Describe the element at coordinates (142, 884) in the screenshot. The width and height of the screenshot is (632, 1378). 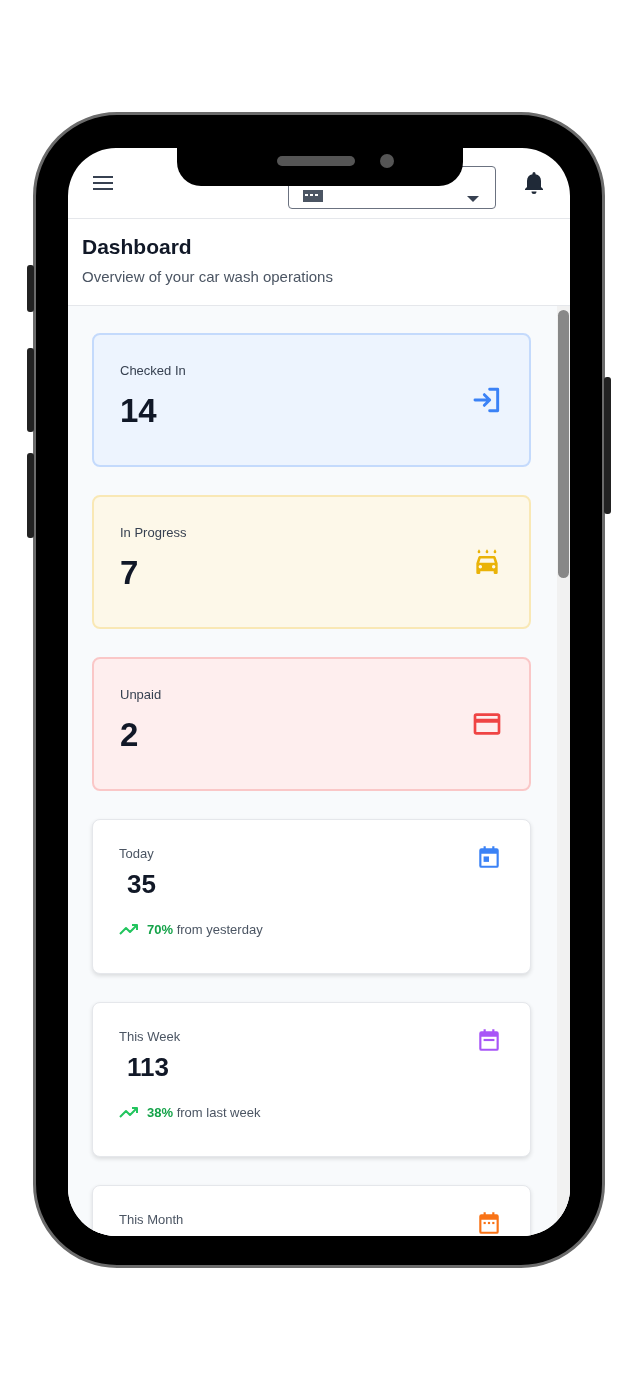
I see `card-value: 35` at that location.